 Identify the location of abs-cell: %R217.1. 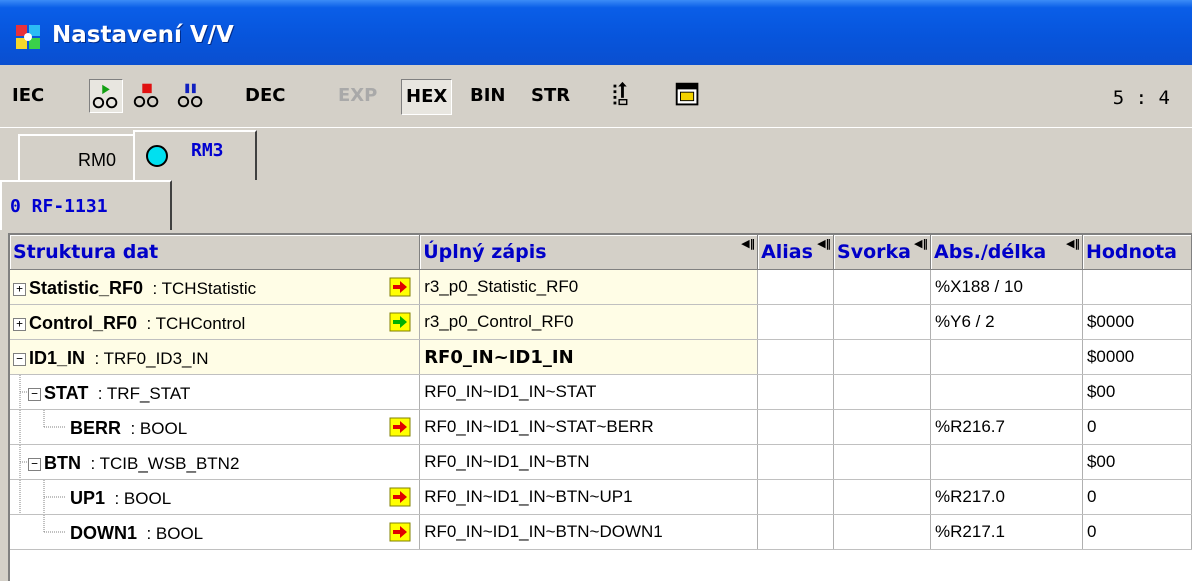
(1006, 532).